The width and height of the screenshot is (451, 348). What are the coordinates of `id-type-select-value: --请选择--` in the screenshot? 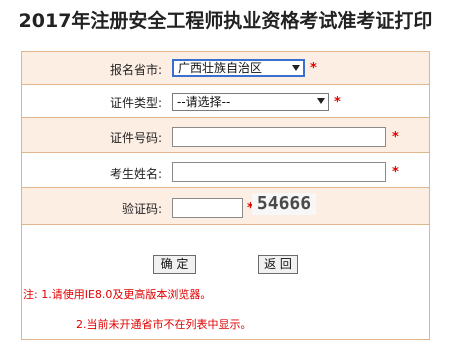 It's located at (204, 102).